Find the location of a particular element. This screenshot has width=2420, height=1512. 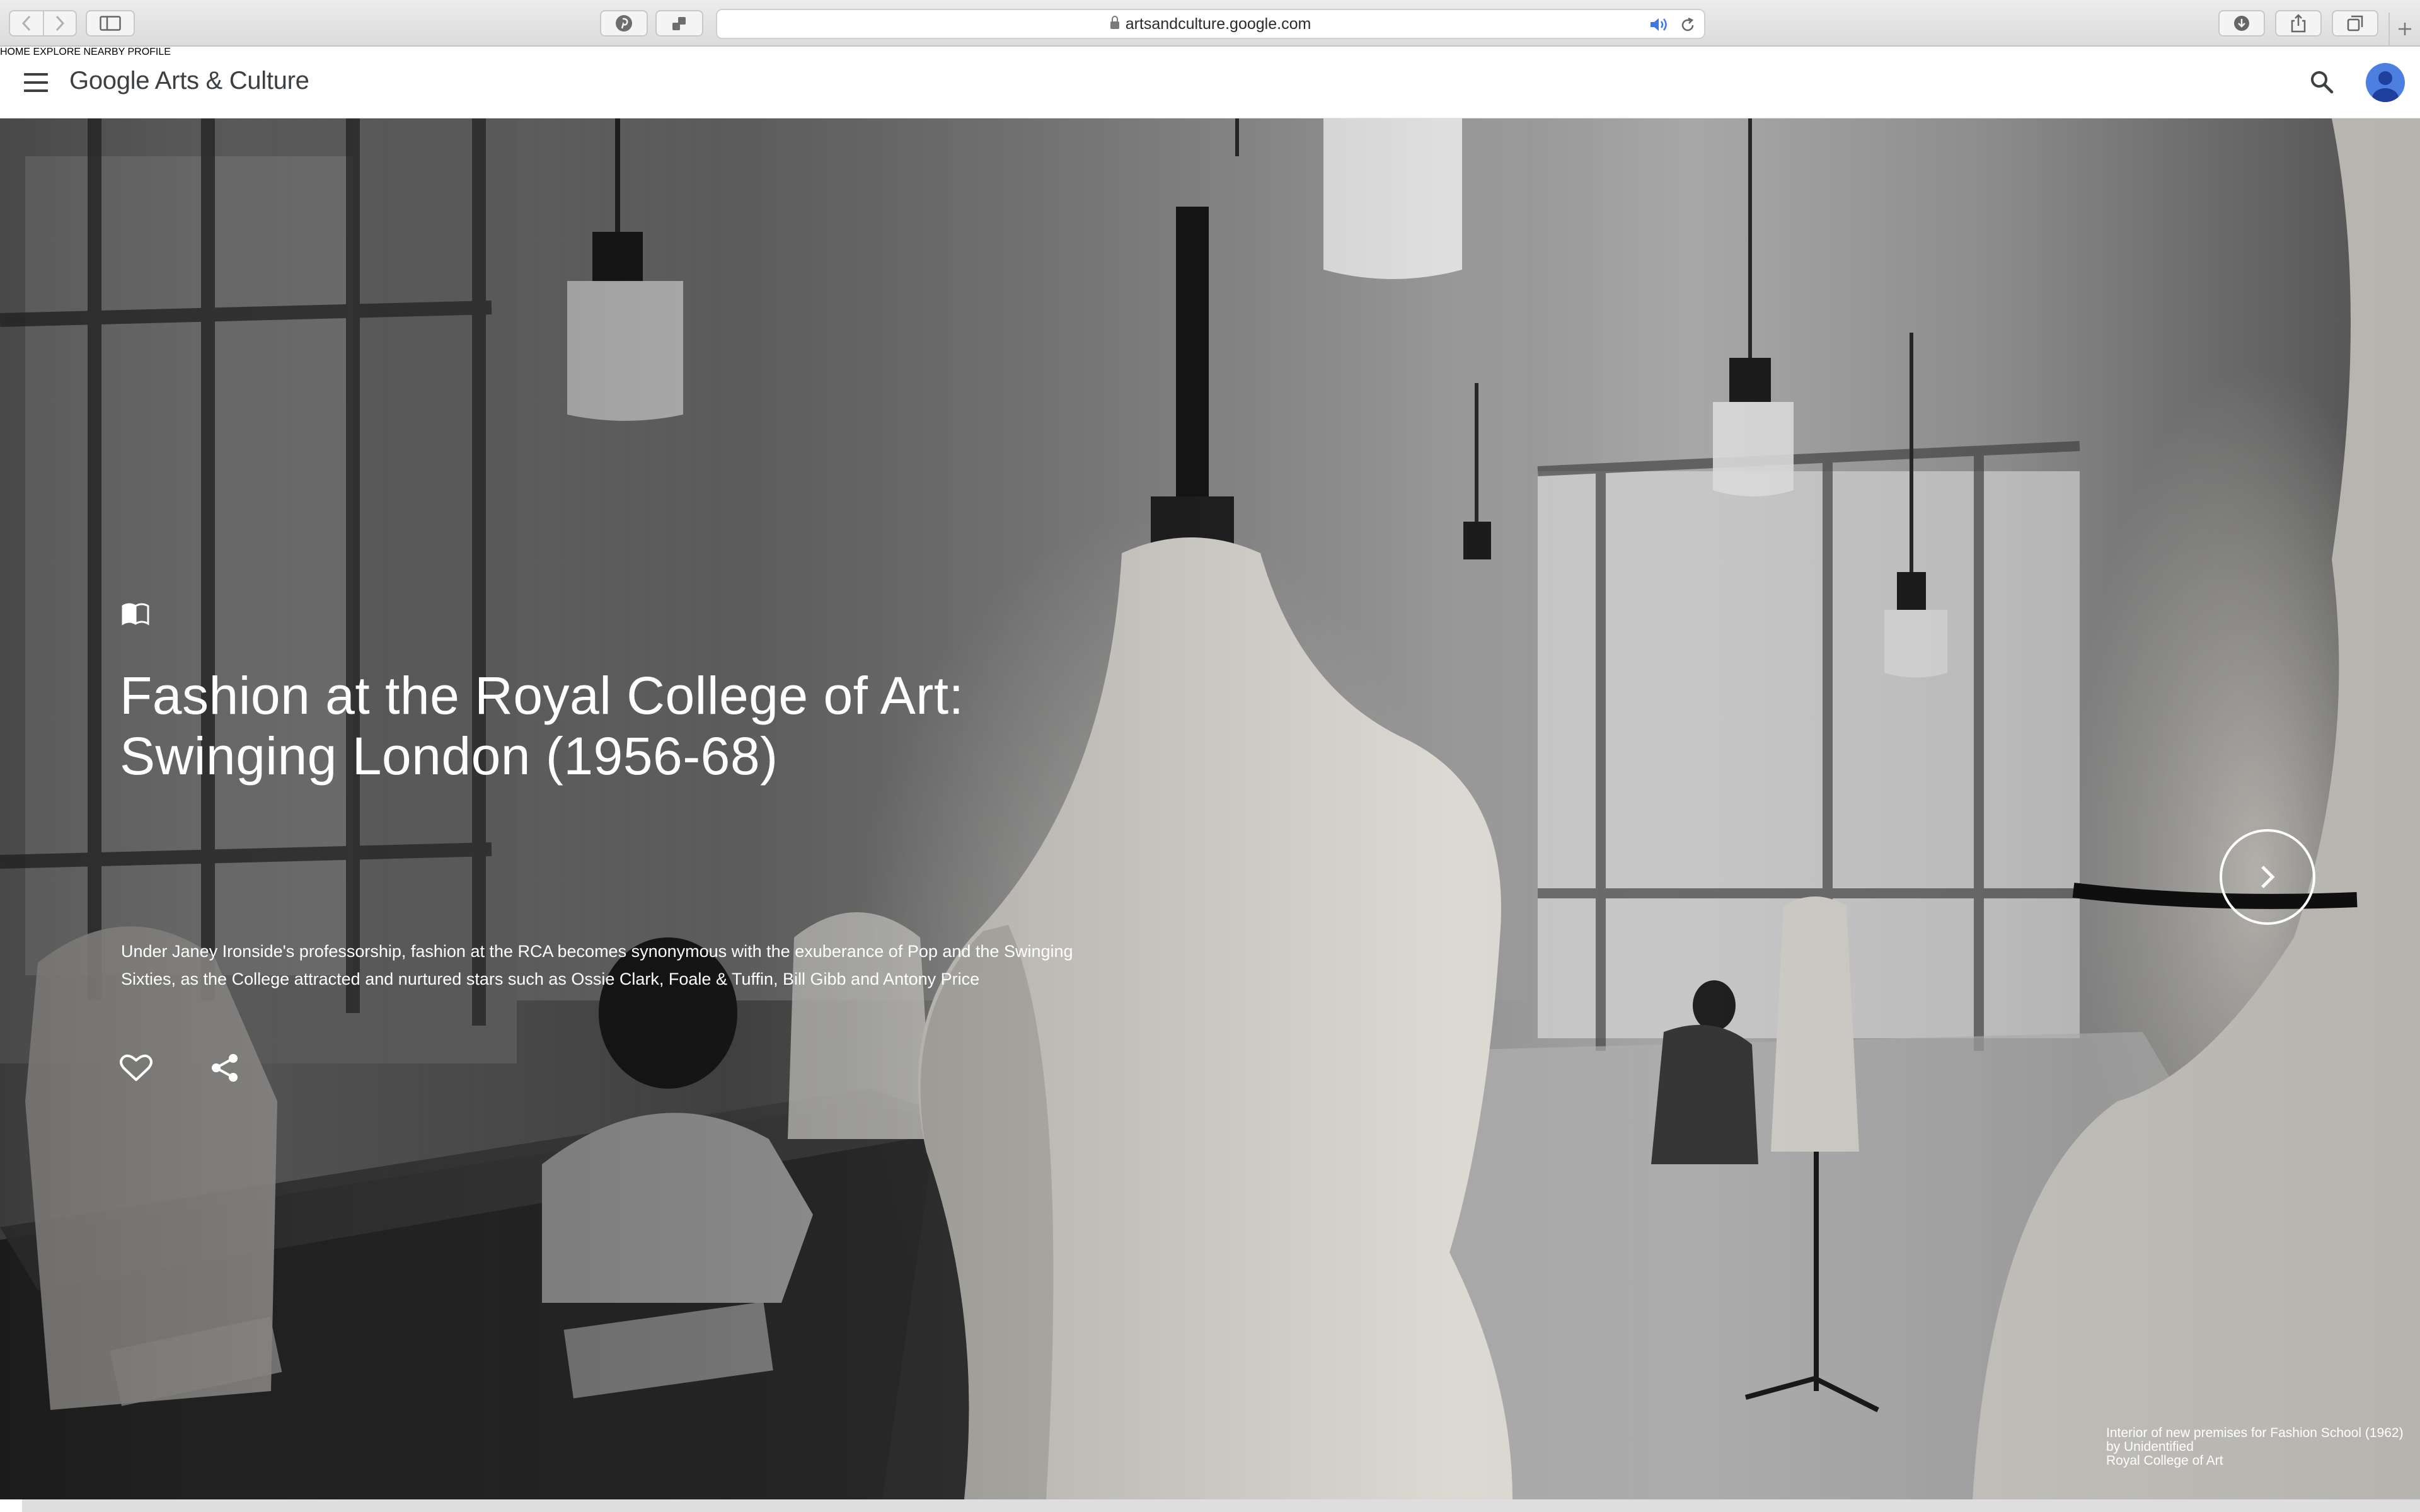

nav-nearby: NEARBY is located at coordinates (104, 52).